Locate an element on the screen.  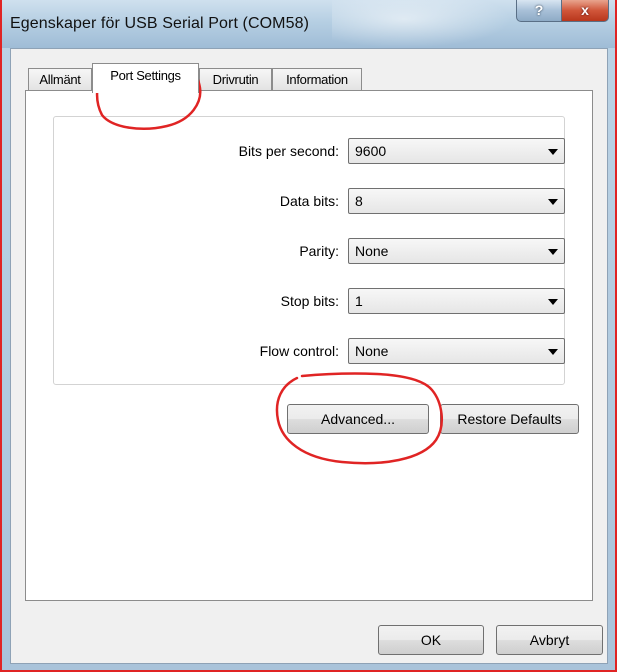
data-bits-label: Data bits: is located at coordinates (309, 201).